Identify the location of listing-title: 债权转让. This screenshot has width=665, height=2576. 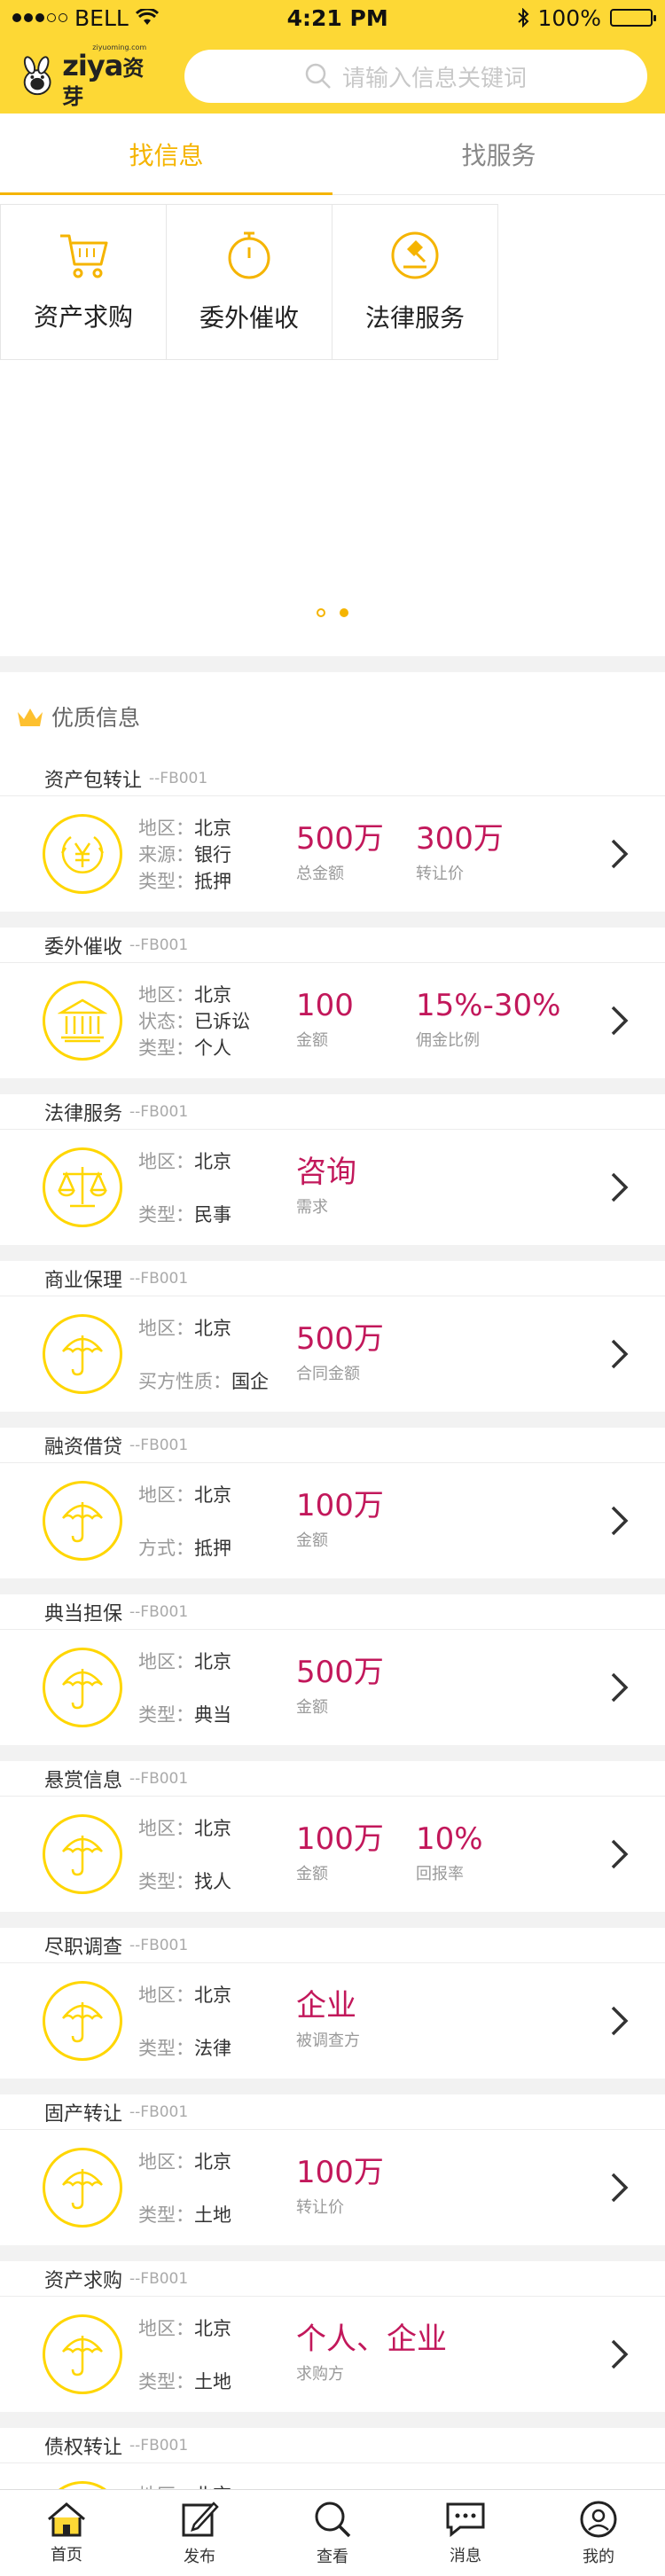
(83, 2447).